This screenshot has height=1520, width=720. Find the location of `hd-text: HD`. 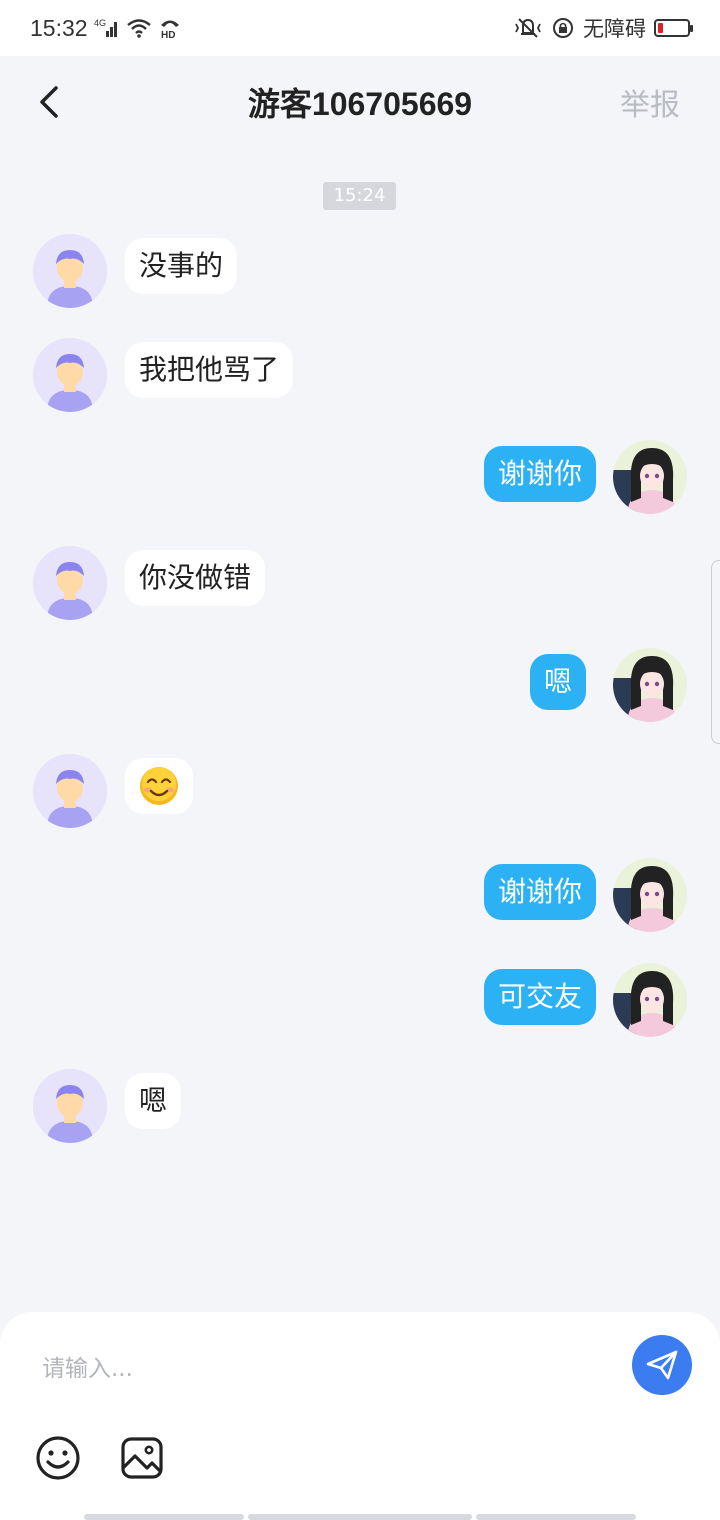

hd-text: HD is located at coordinates (168, 35).